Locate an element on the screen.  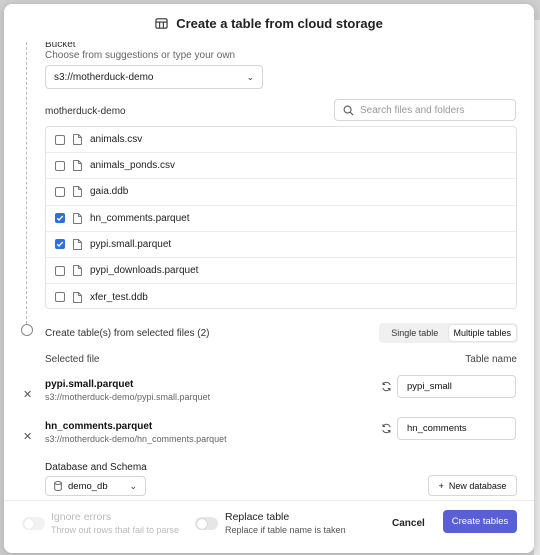
single-table-option: Single table is located at coordinates (415, 333).